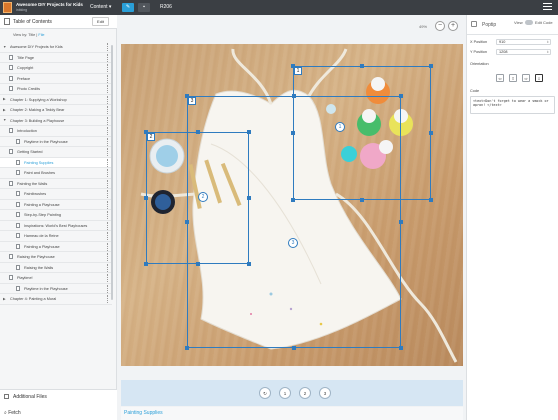 This screenshot has width=558, height=420. I want to click on toc-item: Copyright, so click(56, 68).